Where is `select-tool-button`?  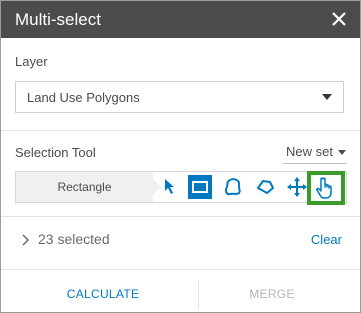
select-tool-button is located at coordinates (172, 187).